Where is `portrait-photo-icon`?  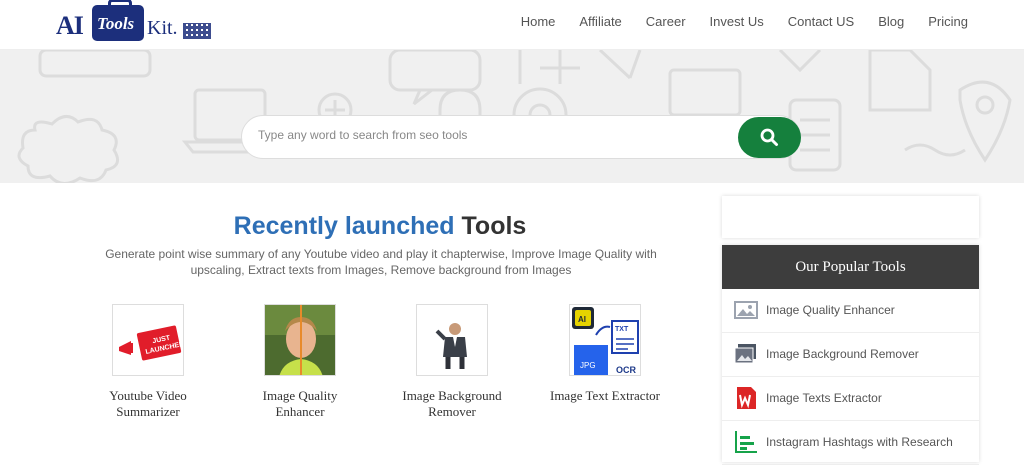 portrait-photo-icon is located at coordinates (300, 340).